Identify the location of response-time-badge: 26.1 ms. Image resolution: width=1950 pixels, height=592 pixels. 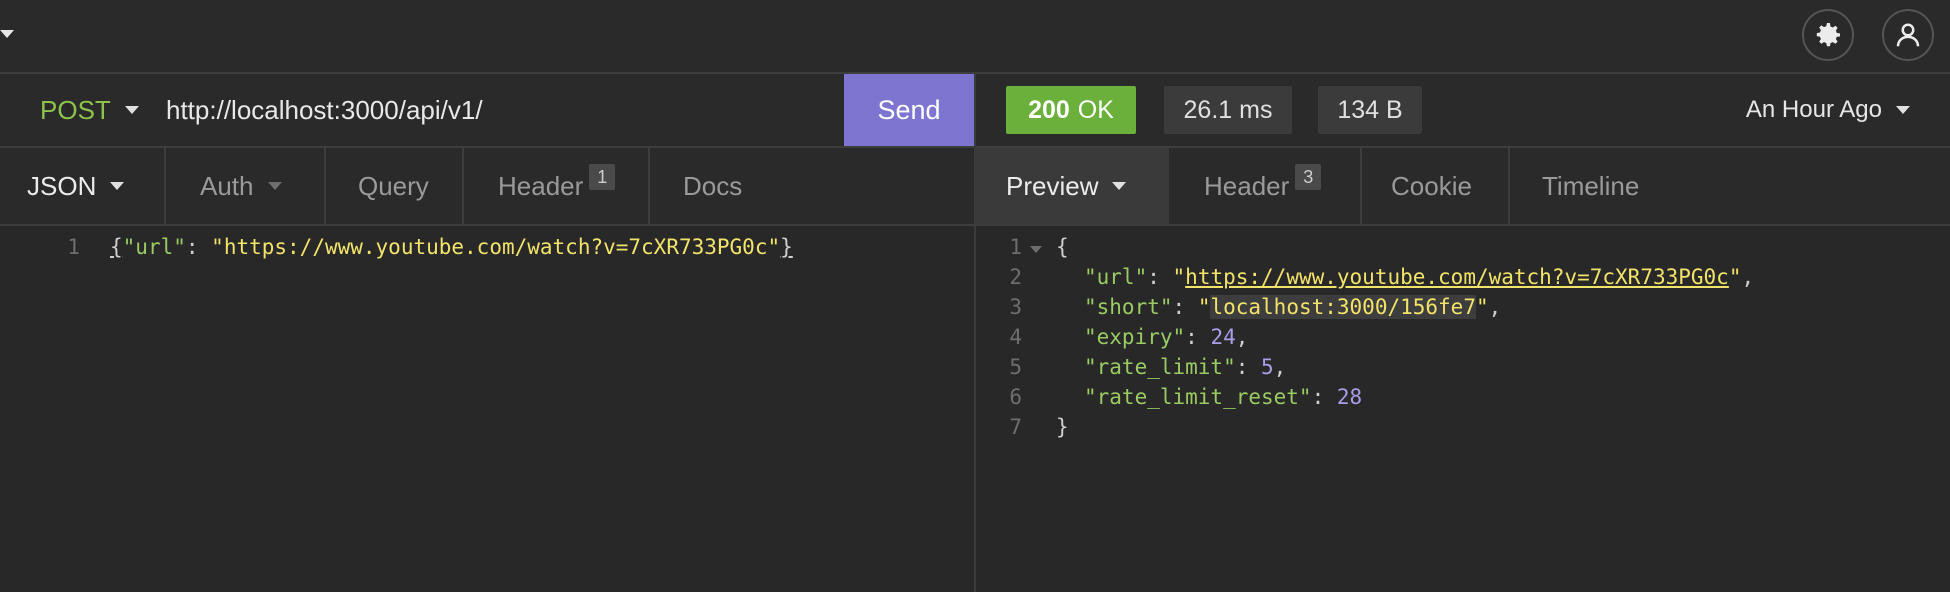
(1228, 110).